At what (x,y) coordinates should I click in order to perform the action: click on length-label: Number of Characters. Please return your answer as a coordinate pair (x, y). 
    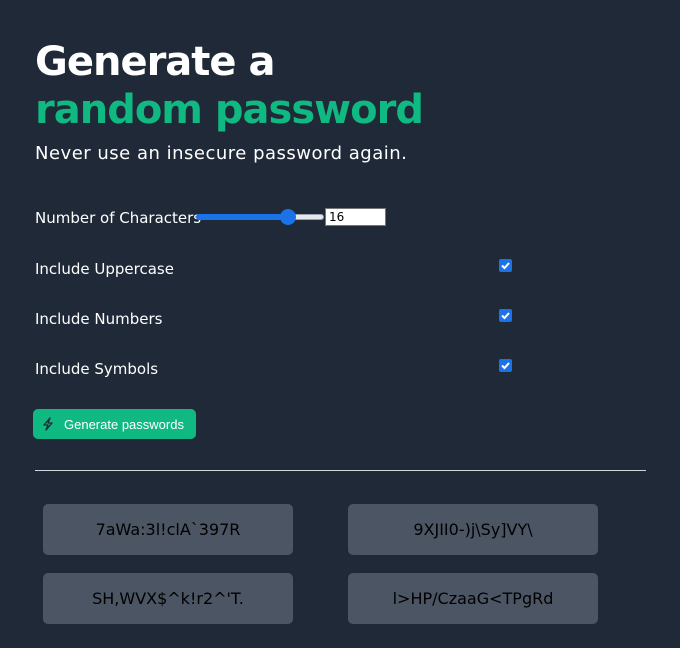
    Looking at the image, I should click on (118, 218).